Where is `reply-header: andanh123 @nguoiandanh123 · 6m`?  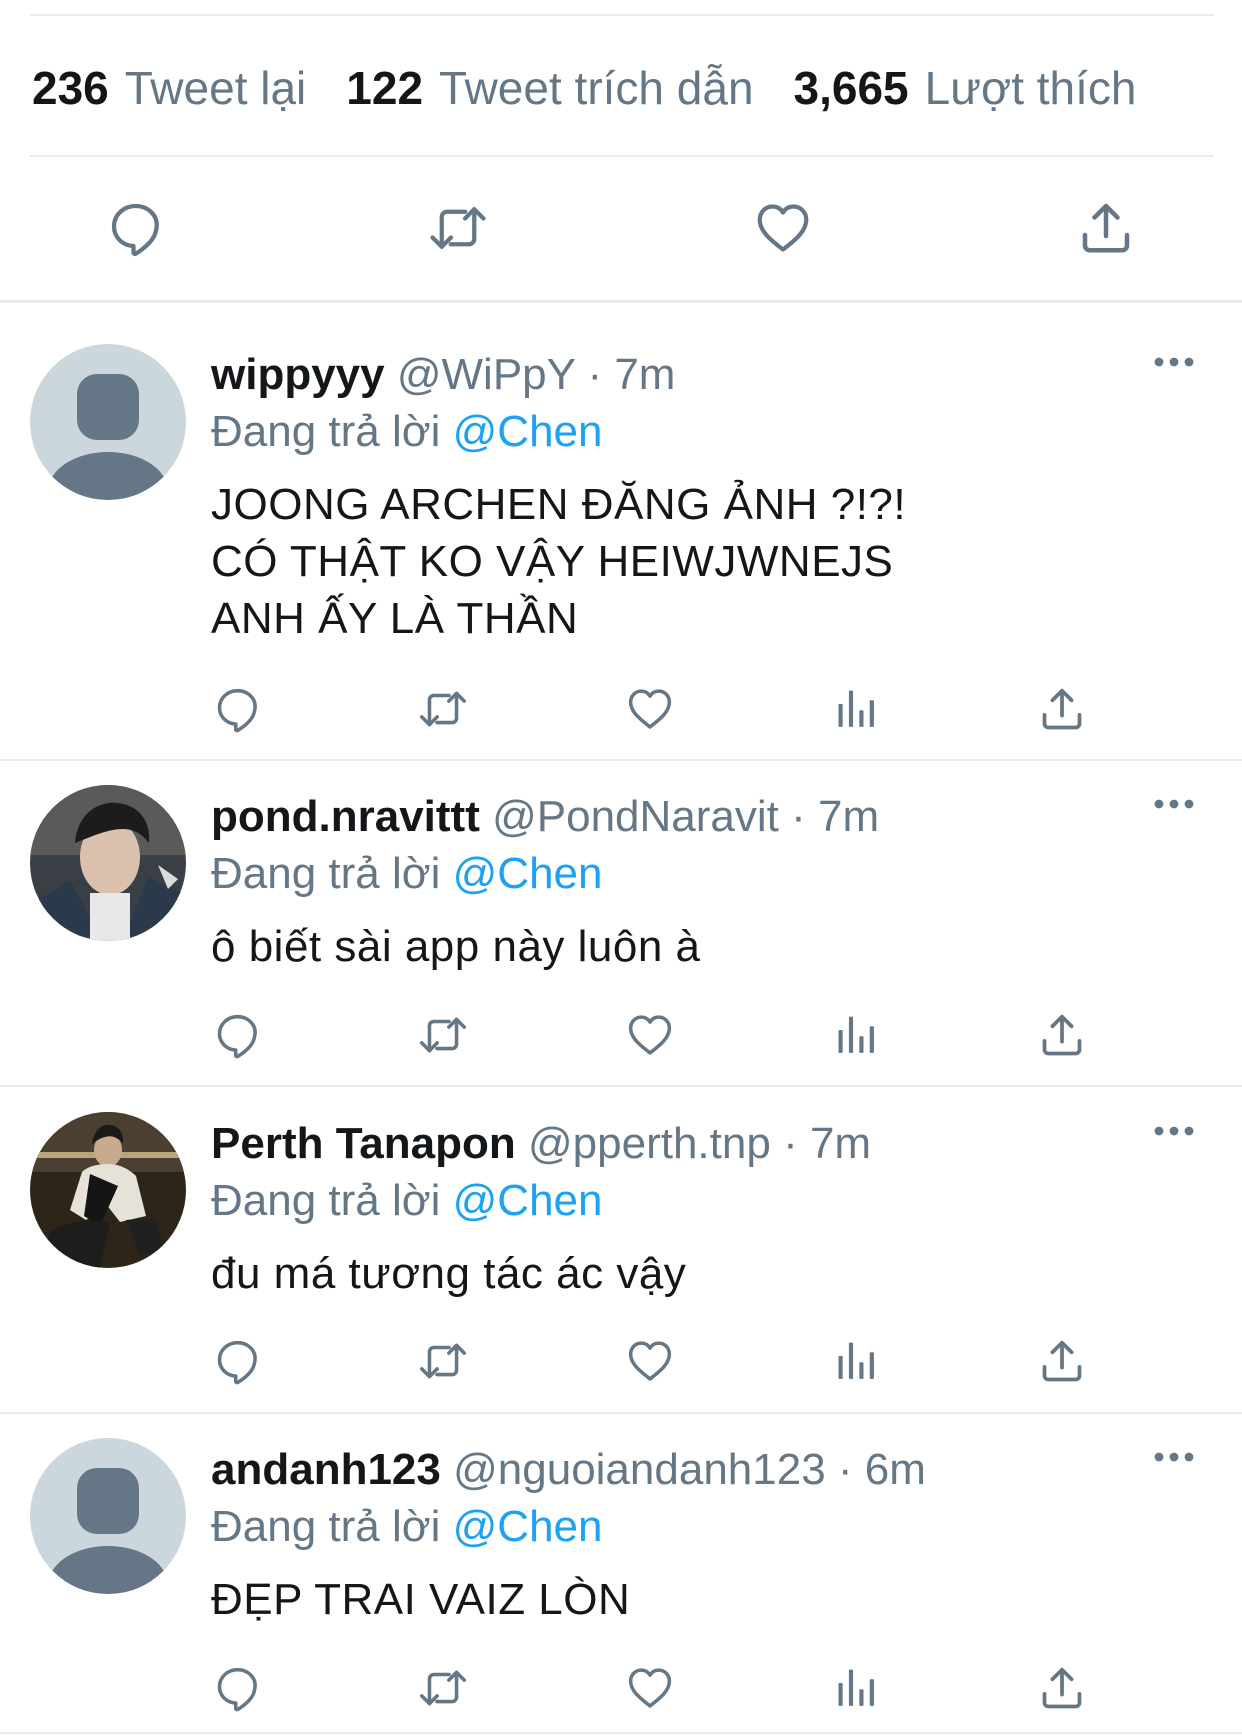 reply-header: andanh123 @nguoiandanh123 · 6m is located at coordinates (696, 1470).